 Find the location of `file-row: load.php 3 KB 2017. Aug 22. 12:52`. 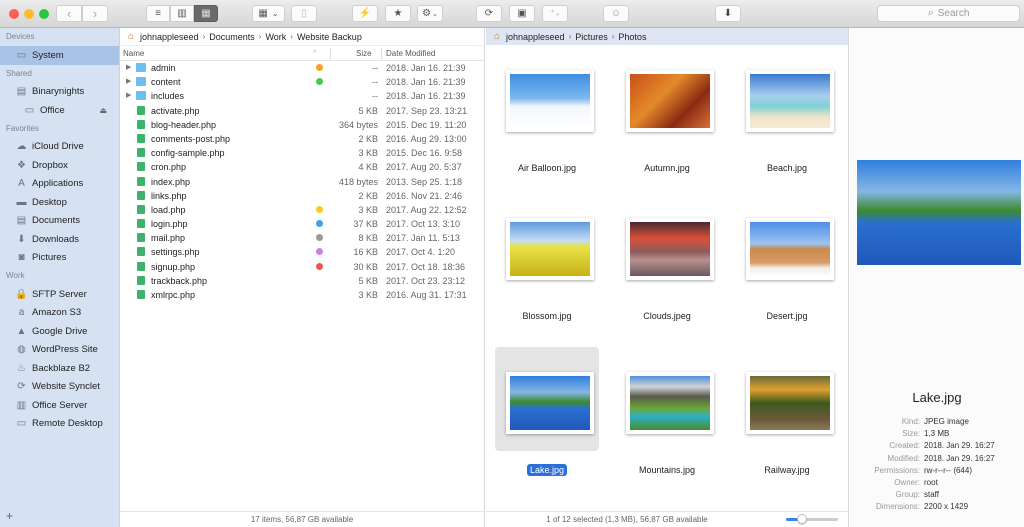

file-row: load.php 3 KB 2017. Aug 22. 12:52 is located at coordinates (302, 210).